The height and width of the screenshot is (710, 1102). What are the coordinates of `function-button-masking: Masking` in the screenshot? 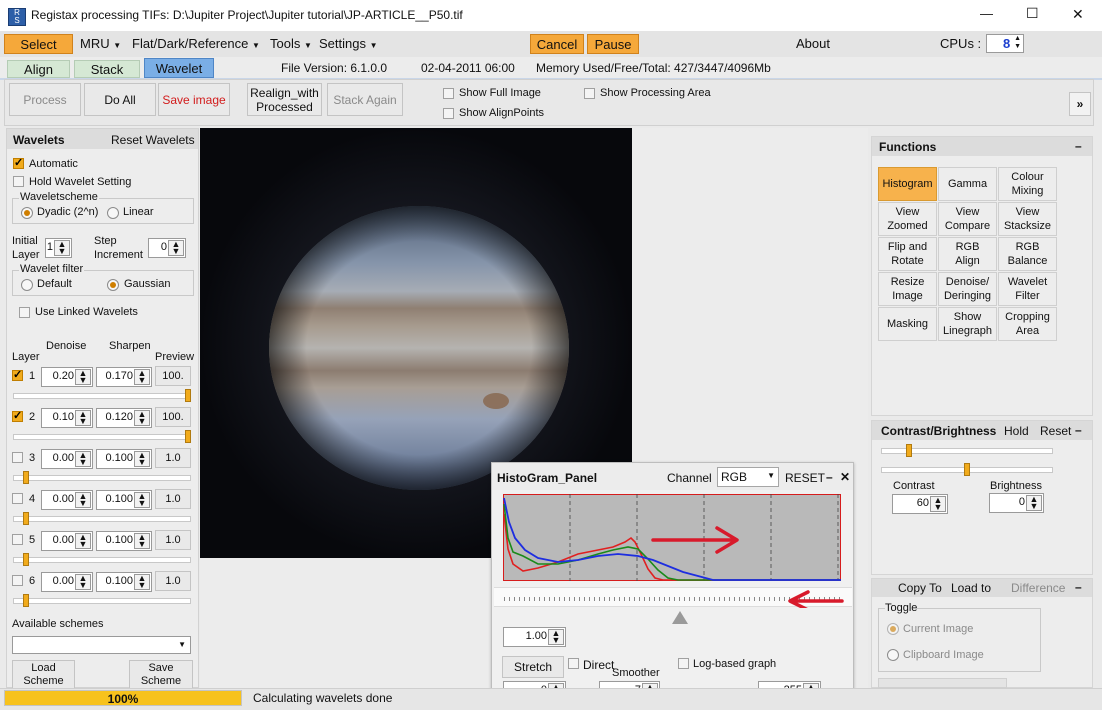 It's located at (907, 324).